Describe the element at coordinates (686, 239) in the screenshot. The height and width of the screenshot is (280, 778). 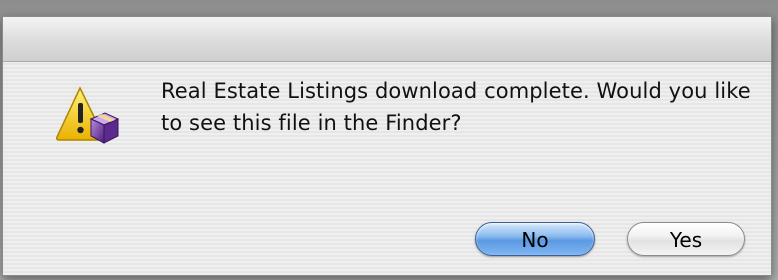
I see `yes-button: Yes` at that location.